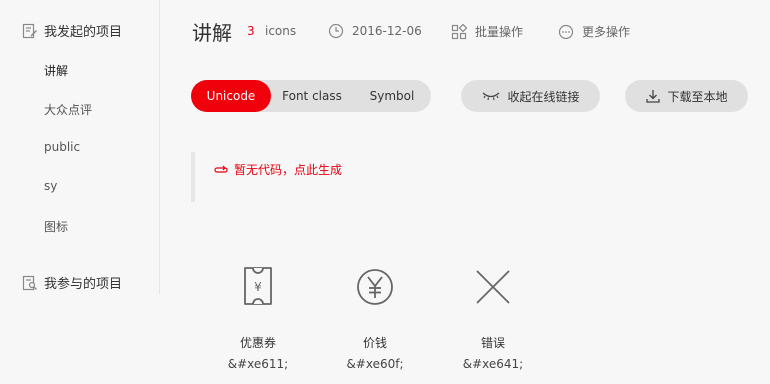 This screenshot has height=384, width=770. I want to click on icon-card-price: 价钱 &#xe60f;, so click(375, 316).